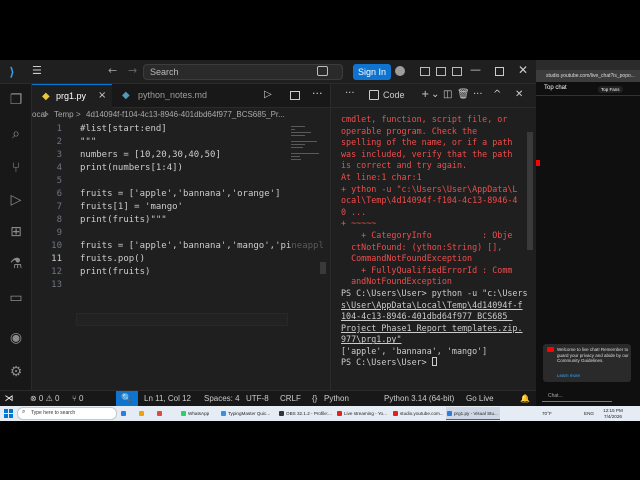  Describe the element at coordinates (424, 119) in the screenshot. I see `terminal-line-text: cmdlet, function, script file, or` at that location.